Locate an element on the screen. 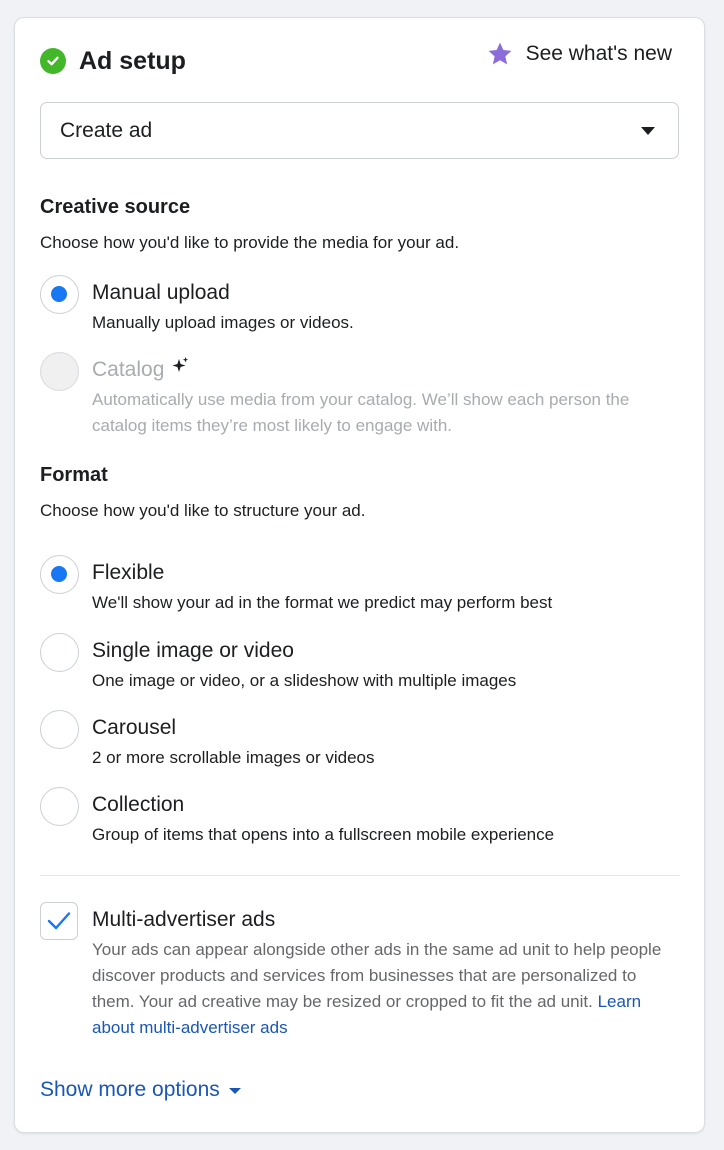 Image resolution: width=724 pixels, height=1150 pixels. option-label: Catalog is located at coordinates (128, 369).